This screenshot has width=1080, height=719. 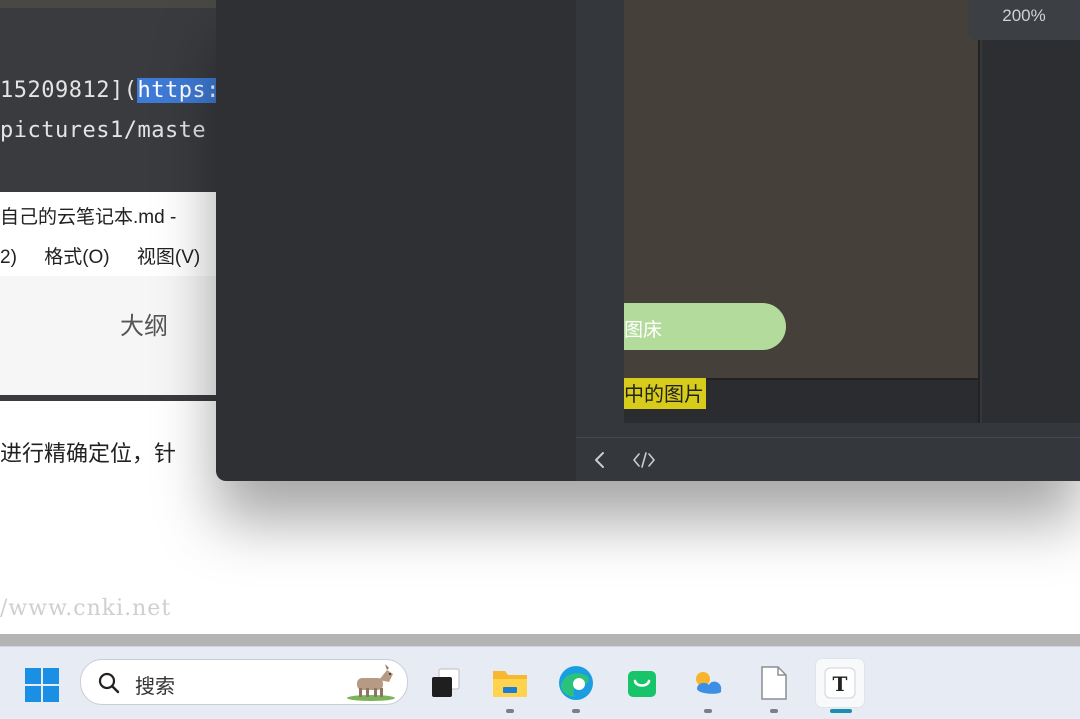 I want to click on green-tag-label: 图床, so click(x=643, y=330).